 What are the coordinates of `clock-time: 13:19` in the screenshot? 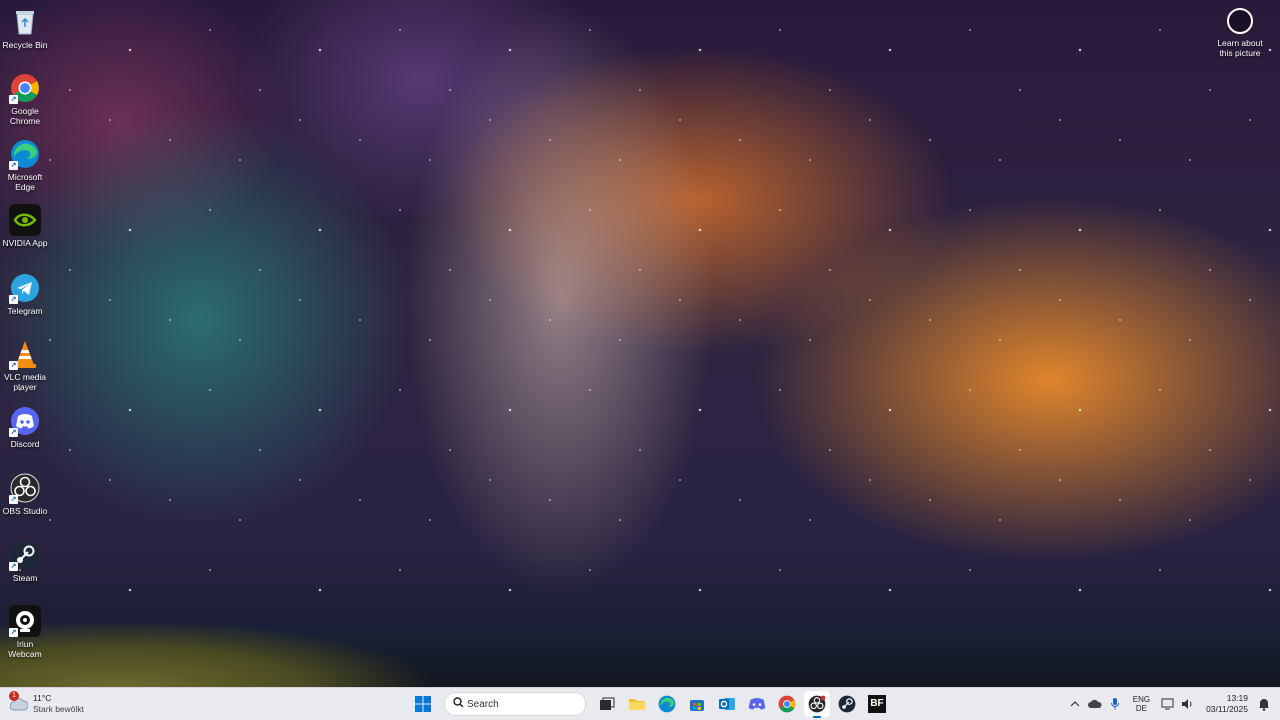 It's located at (1237, 698).